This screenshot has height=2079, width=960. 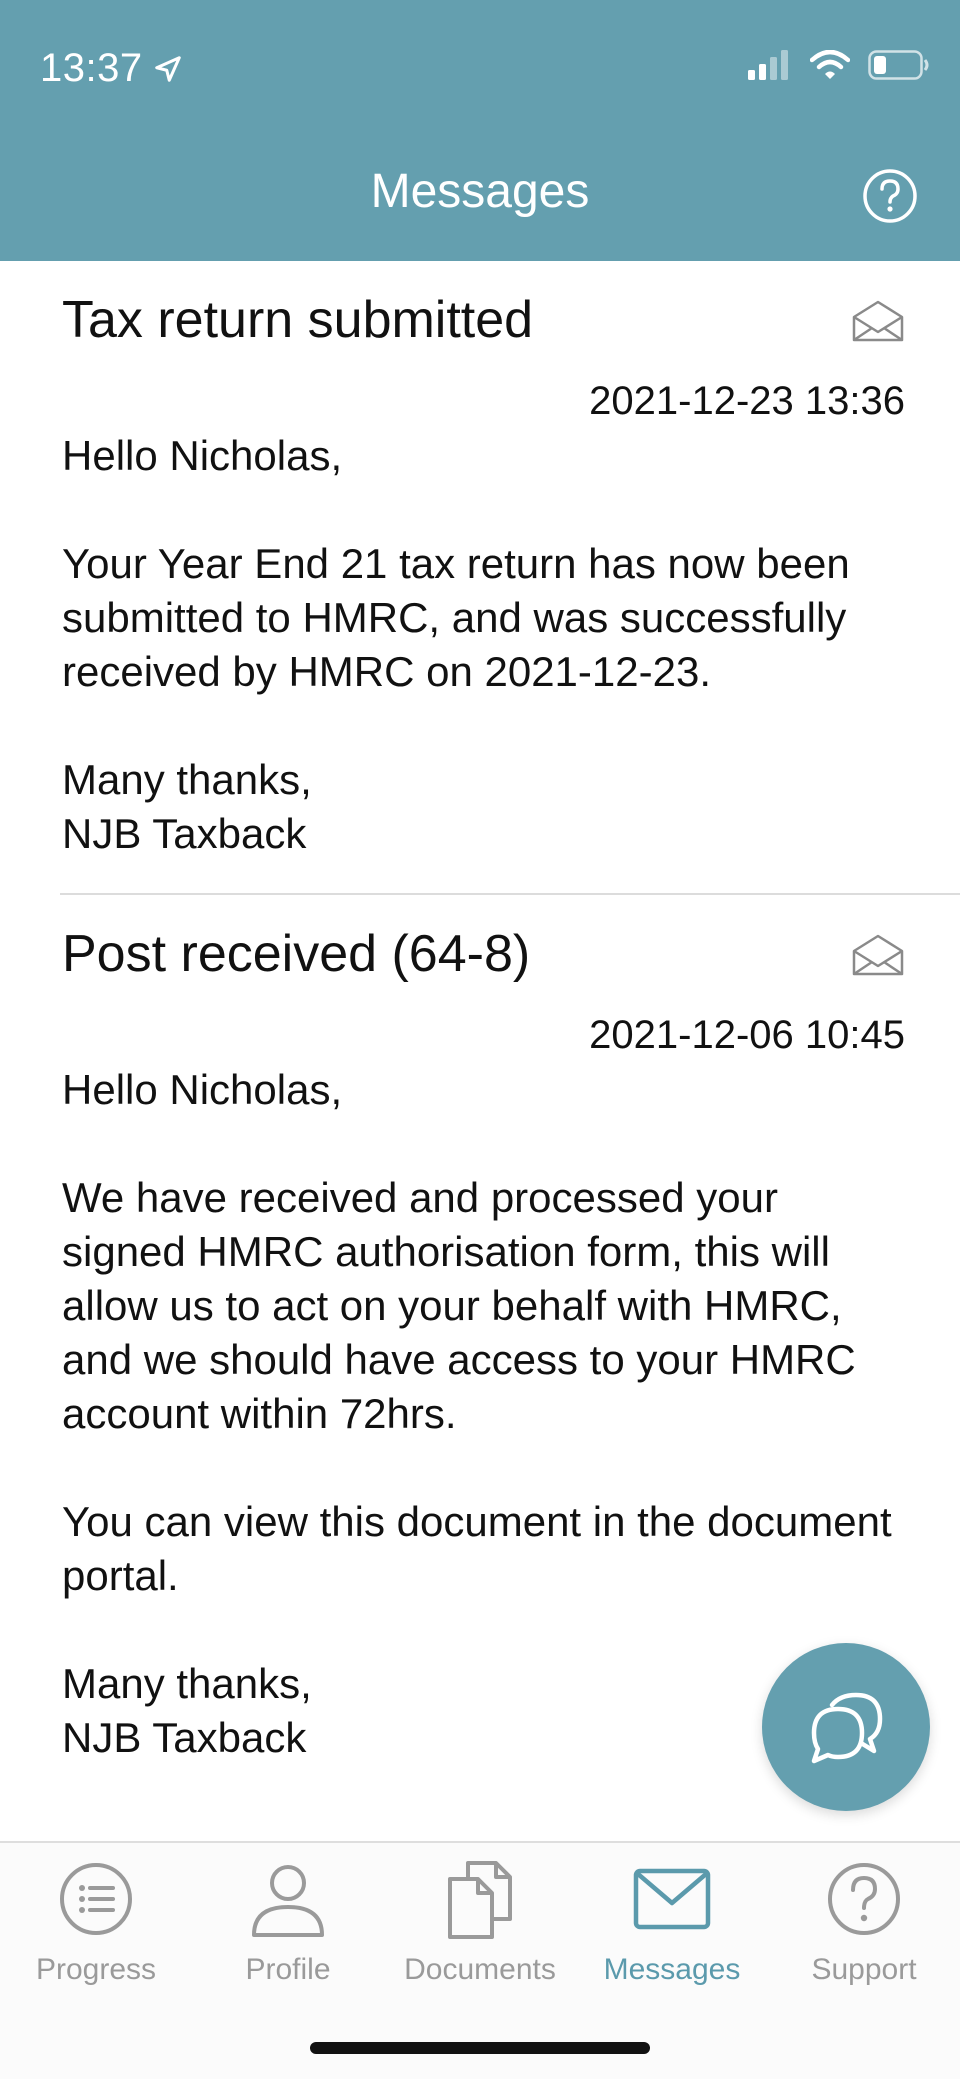 I want to click on message-date: 2021-12-23 13:36, so click(x=747, y=401).